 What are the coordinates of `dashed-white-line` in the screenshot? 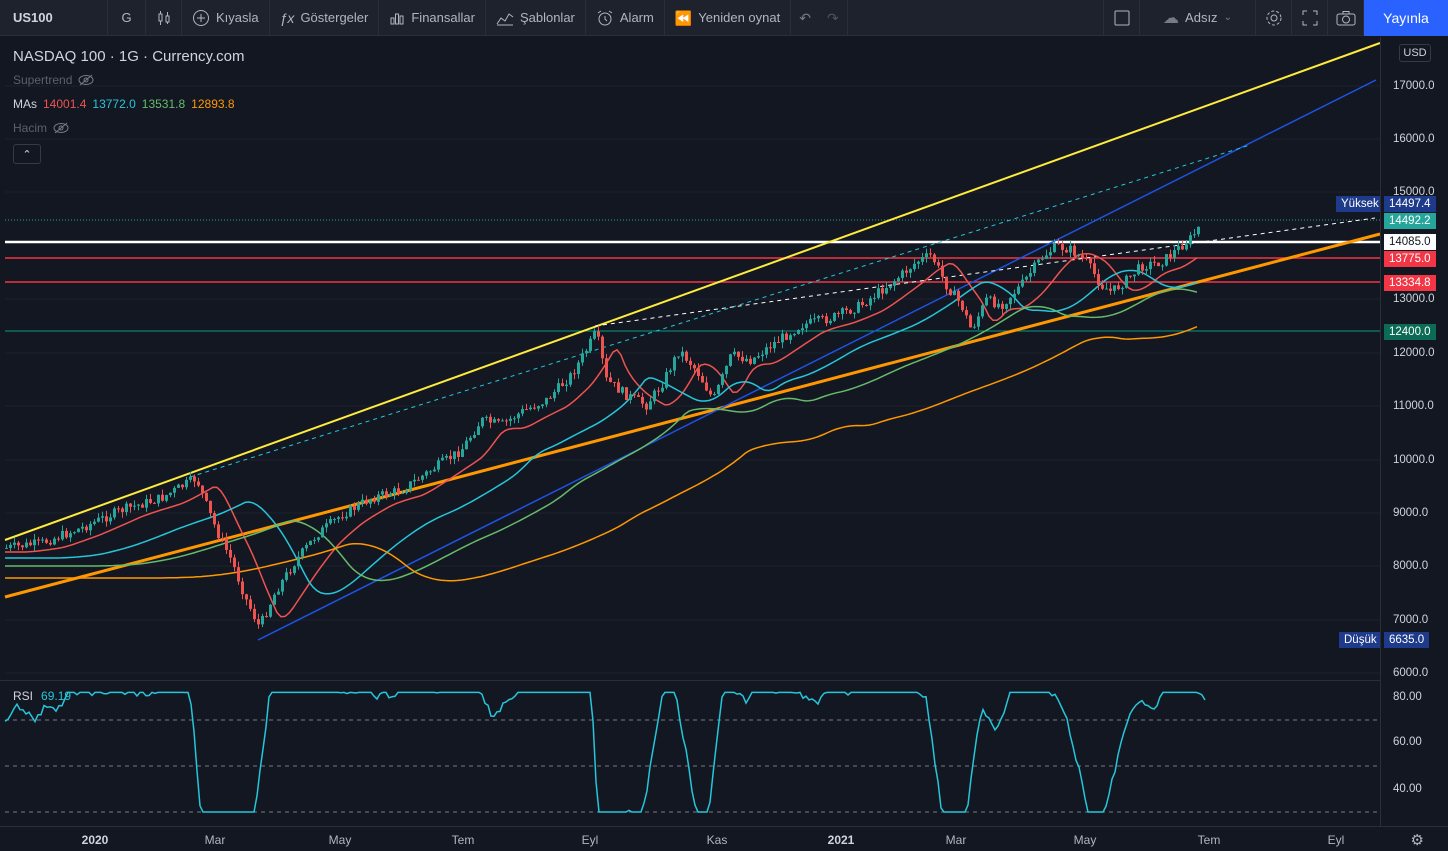 It's located at (985, 272).